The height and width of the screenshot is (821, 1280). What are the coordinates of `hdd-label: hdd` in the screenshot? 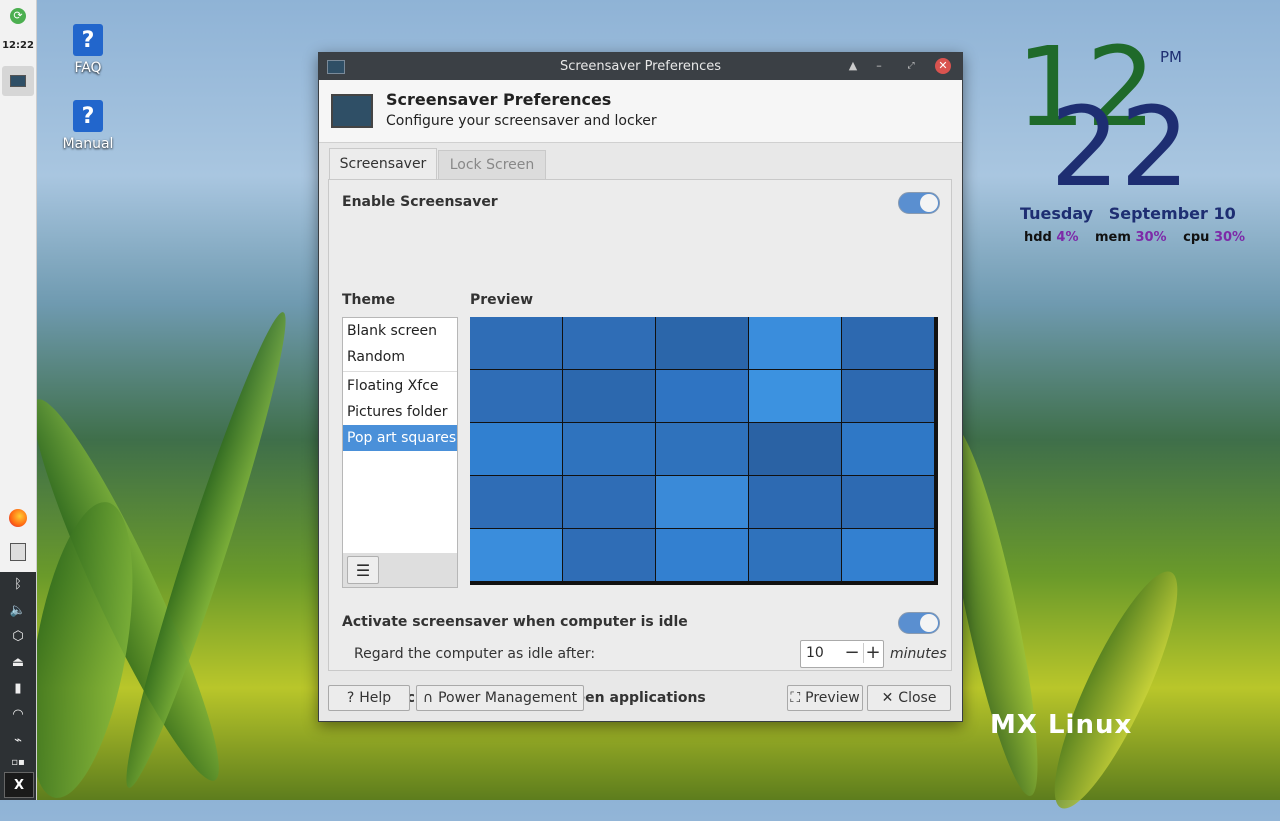 It's located at (1038, 237).